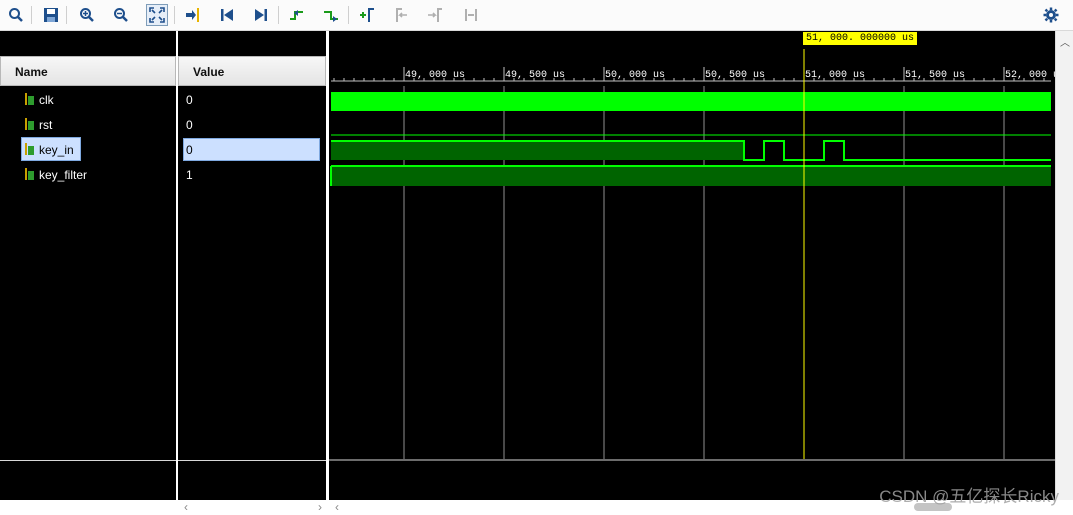 This screenshot has width=1073, height=515. I want to click on name-panel: Name clk rst key_in key_filter, so click(88, 265).